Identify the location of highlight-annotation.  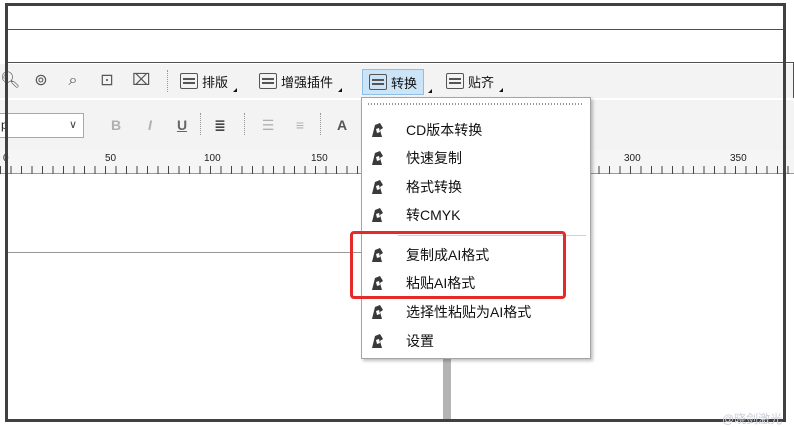
(458, 265).